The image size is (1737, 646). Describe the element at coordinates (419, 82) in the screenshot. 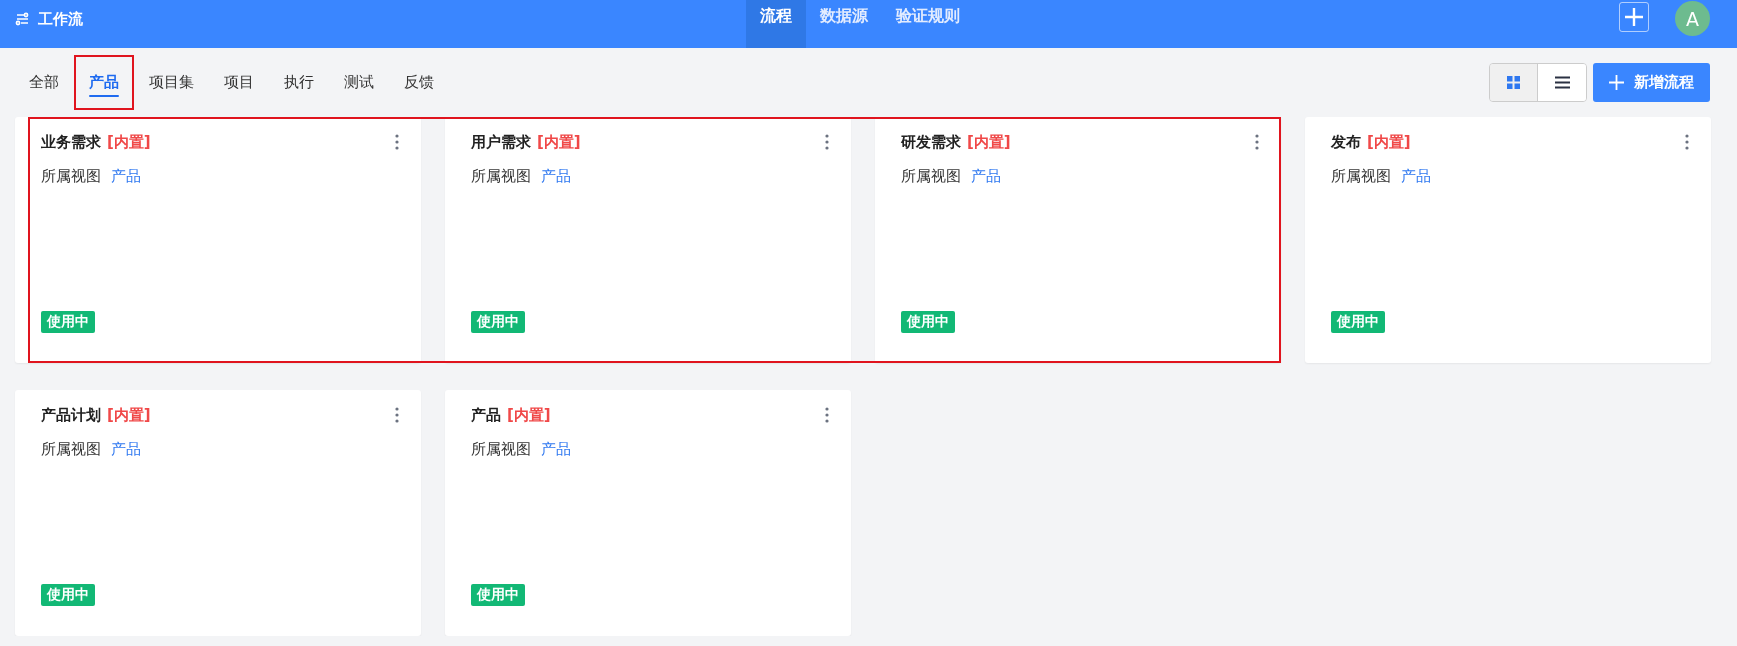

I see `category-tab: 反馈` at that location.